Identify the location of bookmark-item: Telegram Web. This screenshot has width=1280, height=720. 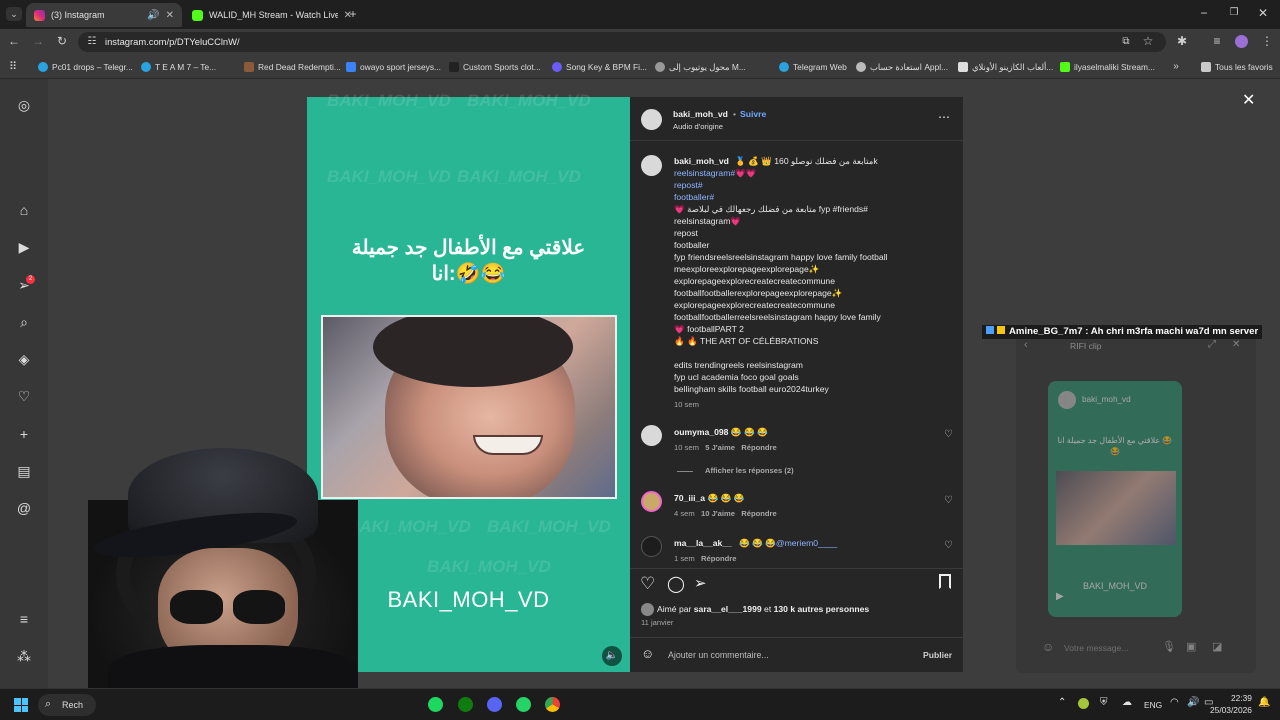
(813, 67).